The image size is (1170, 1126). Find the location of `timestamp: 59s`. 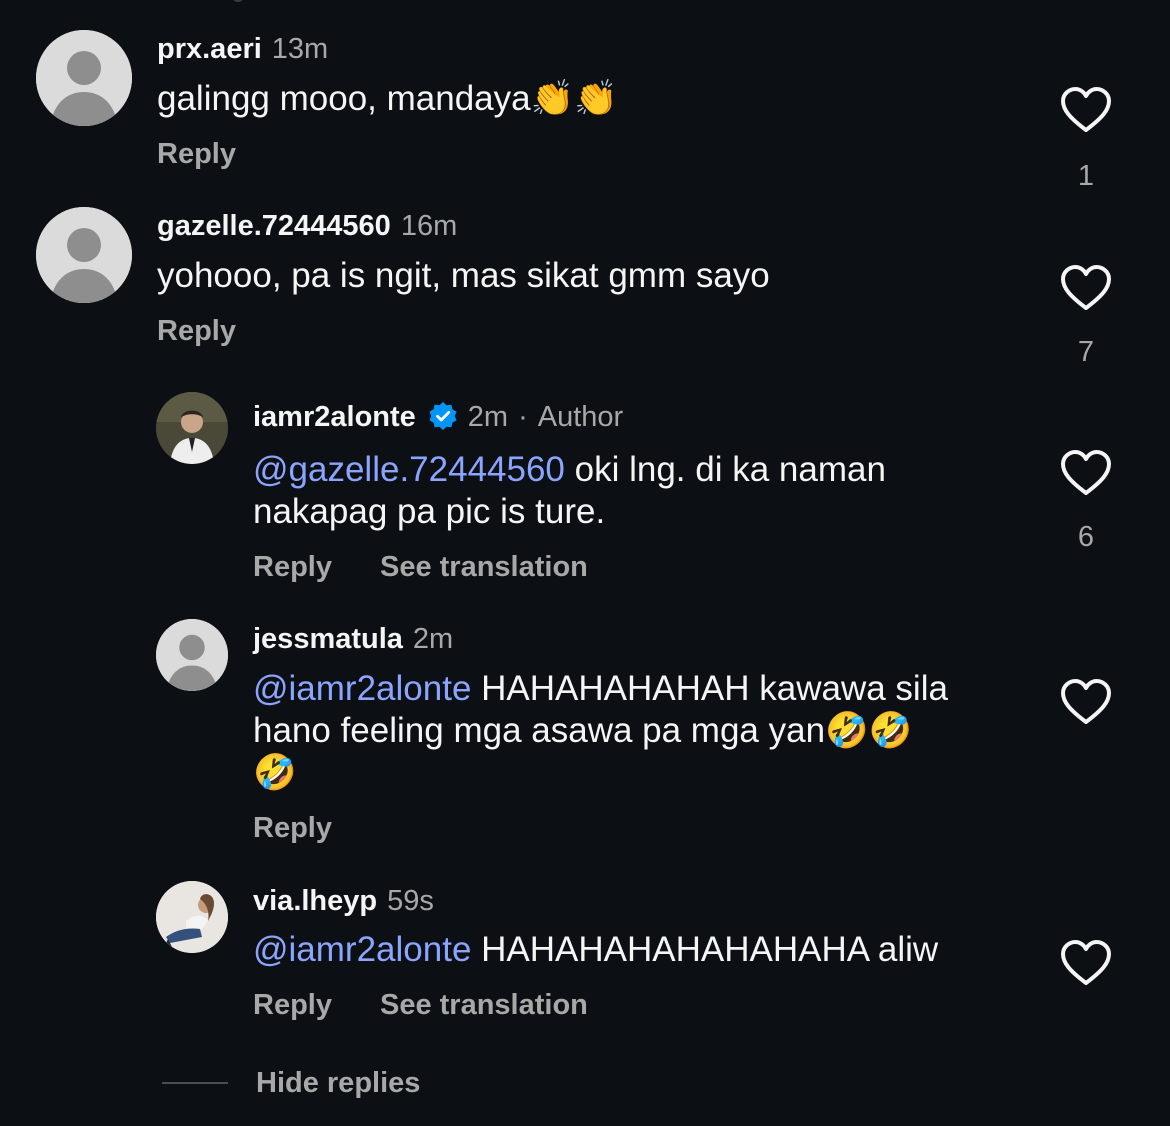

timestamp: 59s is located at coordinates (410, 901).